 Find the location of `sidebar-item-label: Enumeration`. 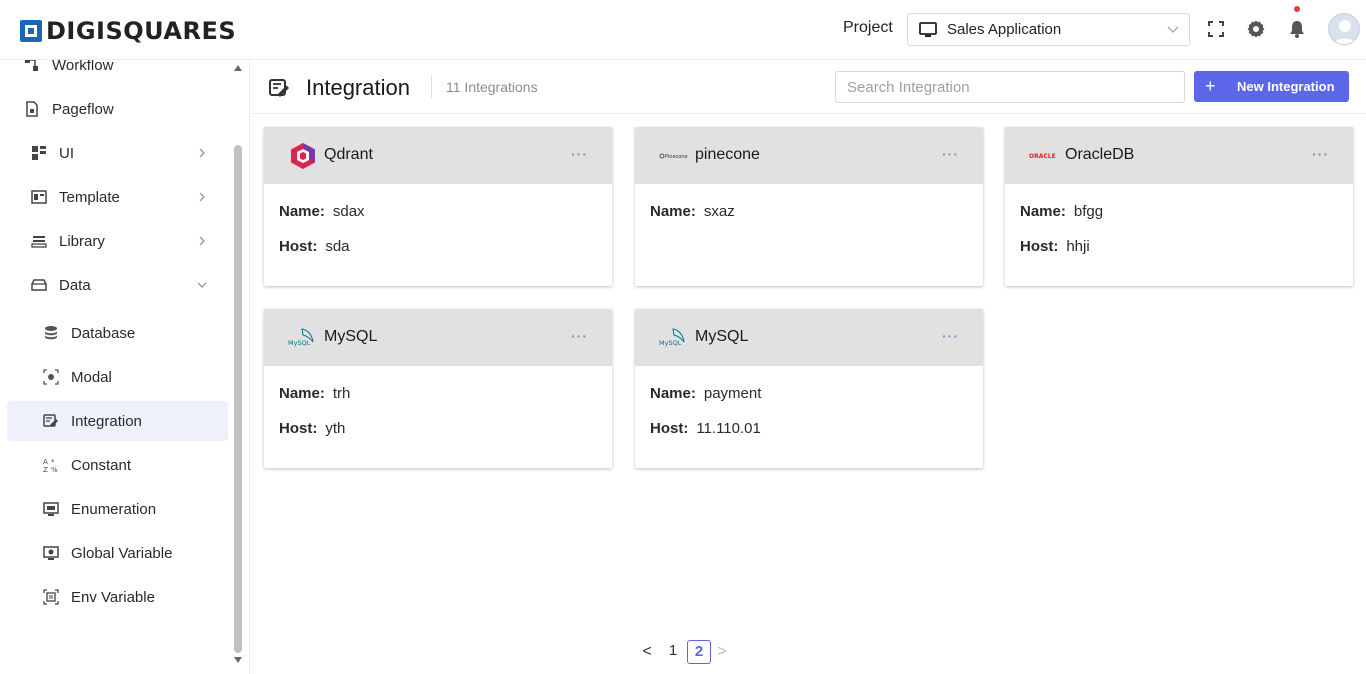

sidebar-item-label: Enumeration is located at coordinates (114, 509).